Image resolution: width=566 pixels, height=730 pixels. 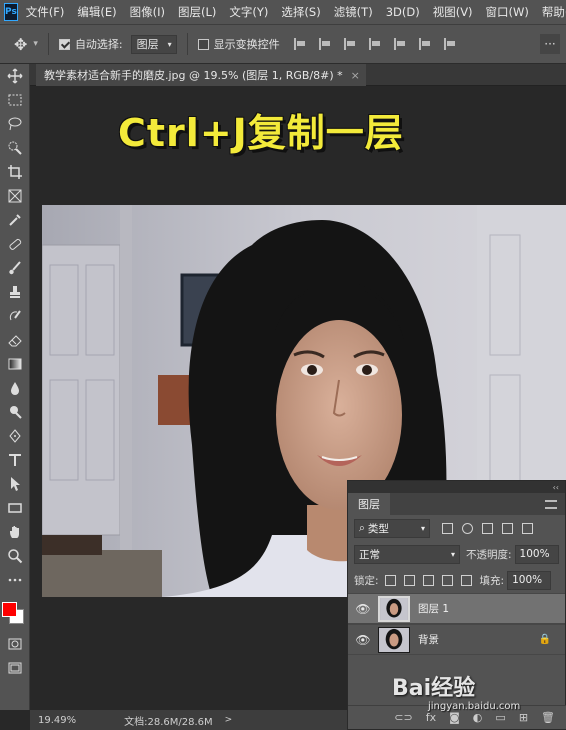 I want to click on pixel-filter-icon, so click(x=447, y=528).